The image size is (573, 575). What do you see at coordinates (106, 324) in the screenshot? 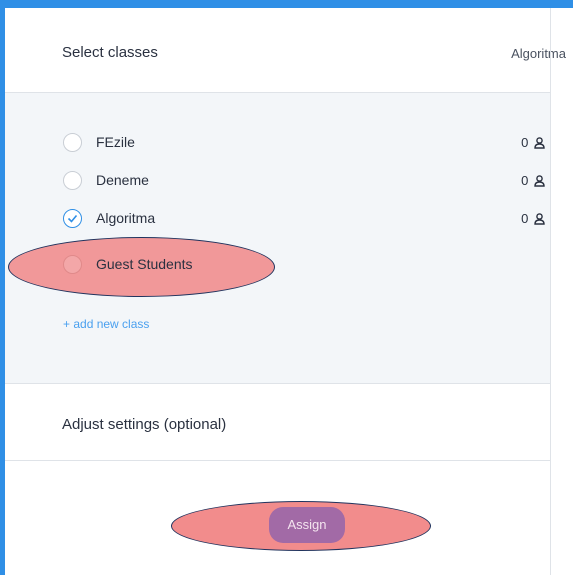
I see `add-new-class-link: + add new class` at bounding box center [106, 324].